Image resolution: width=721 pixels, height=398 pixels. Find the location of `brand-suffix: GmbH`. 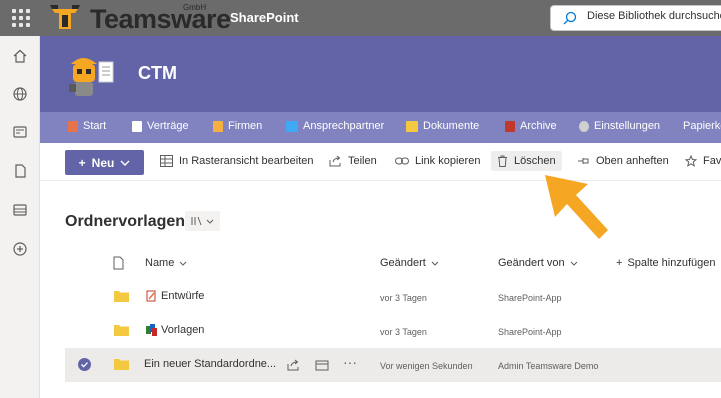

brand-suffix: GmbH is located at coordinates (195, 7).